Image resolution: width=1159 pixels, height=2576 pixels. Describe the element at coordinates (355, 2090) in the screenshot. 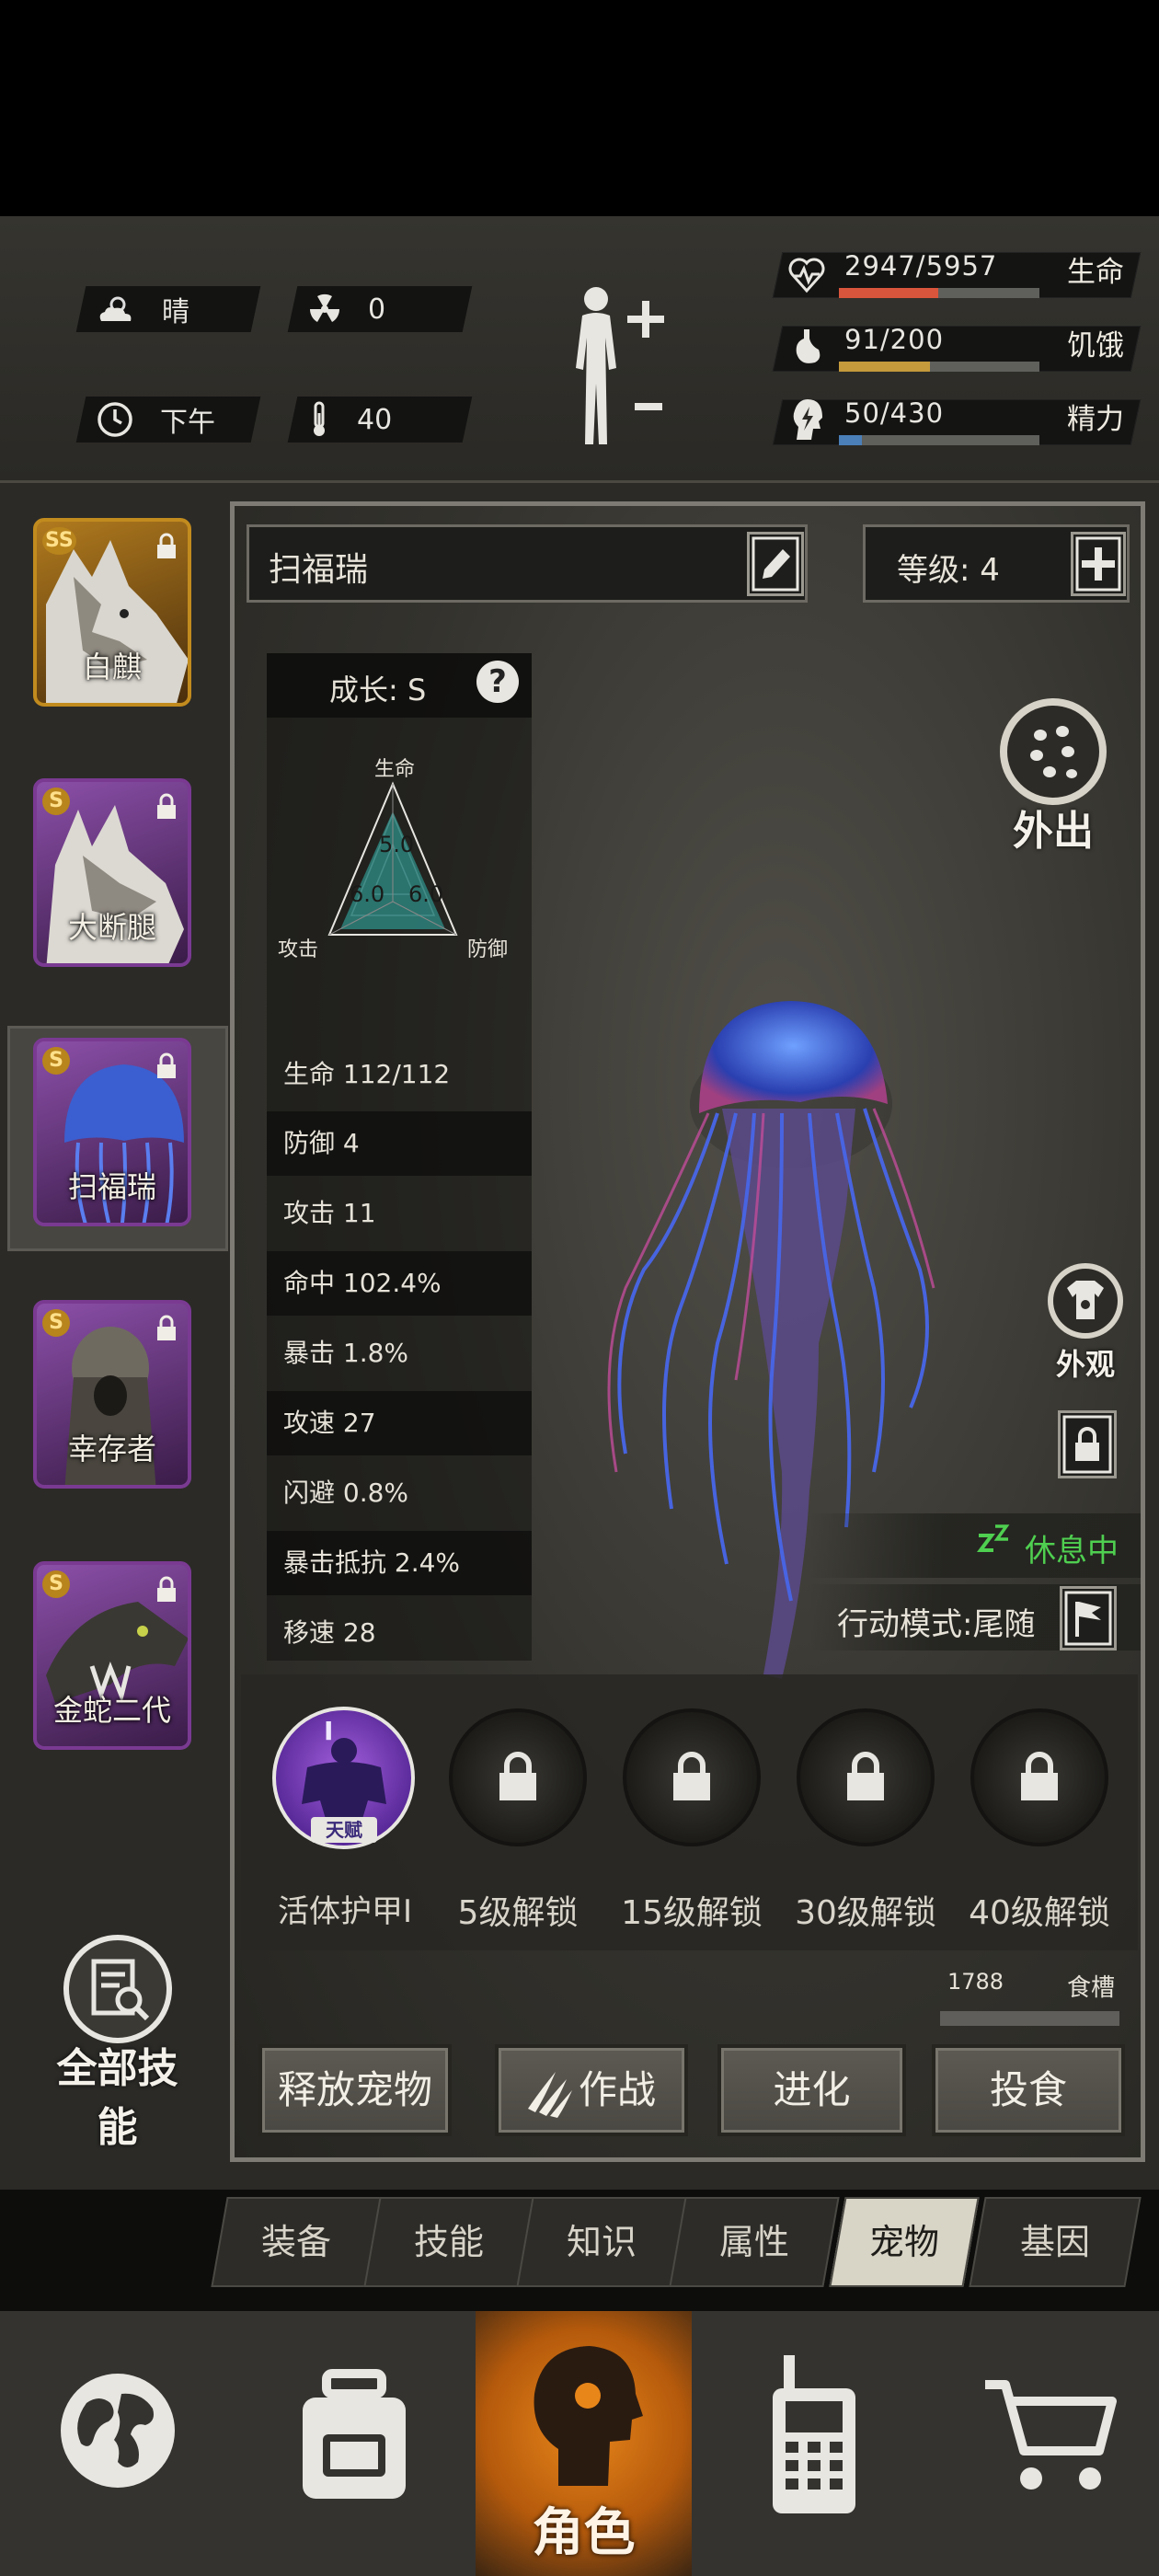

I see `release-pet-button: 释放宠物` at that location.